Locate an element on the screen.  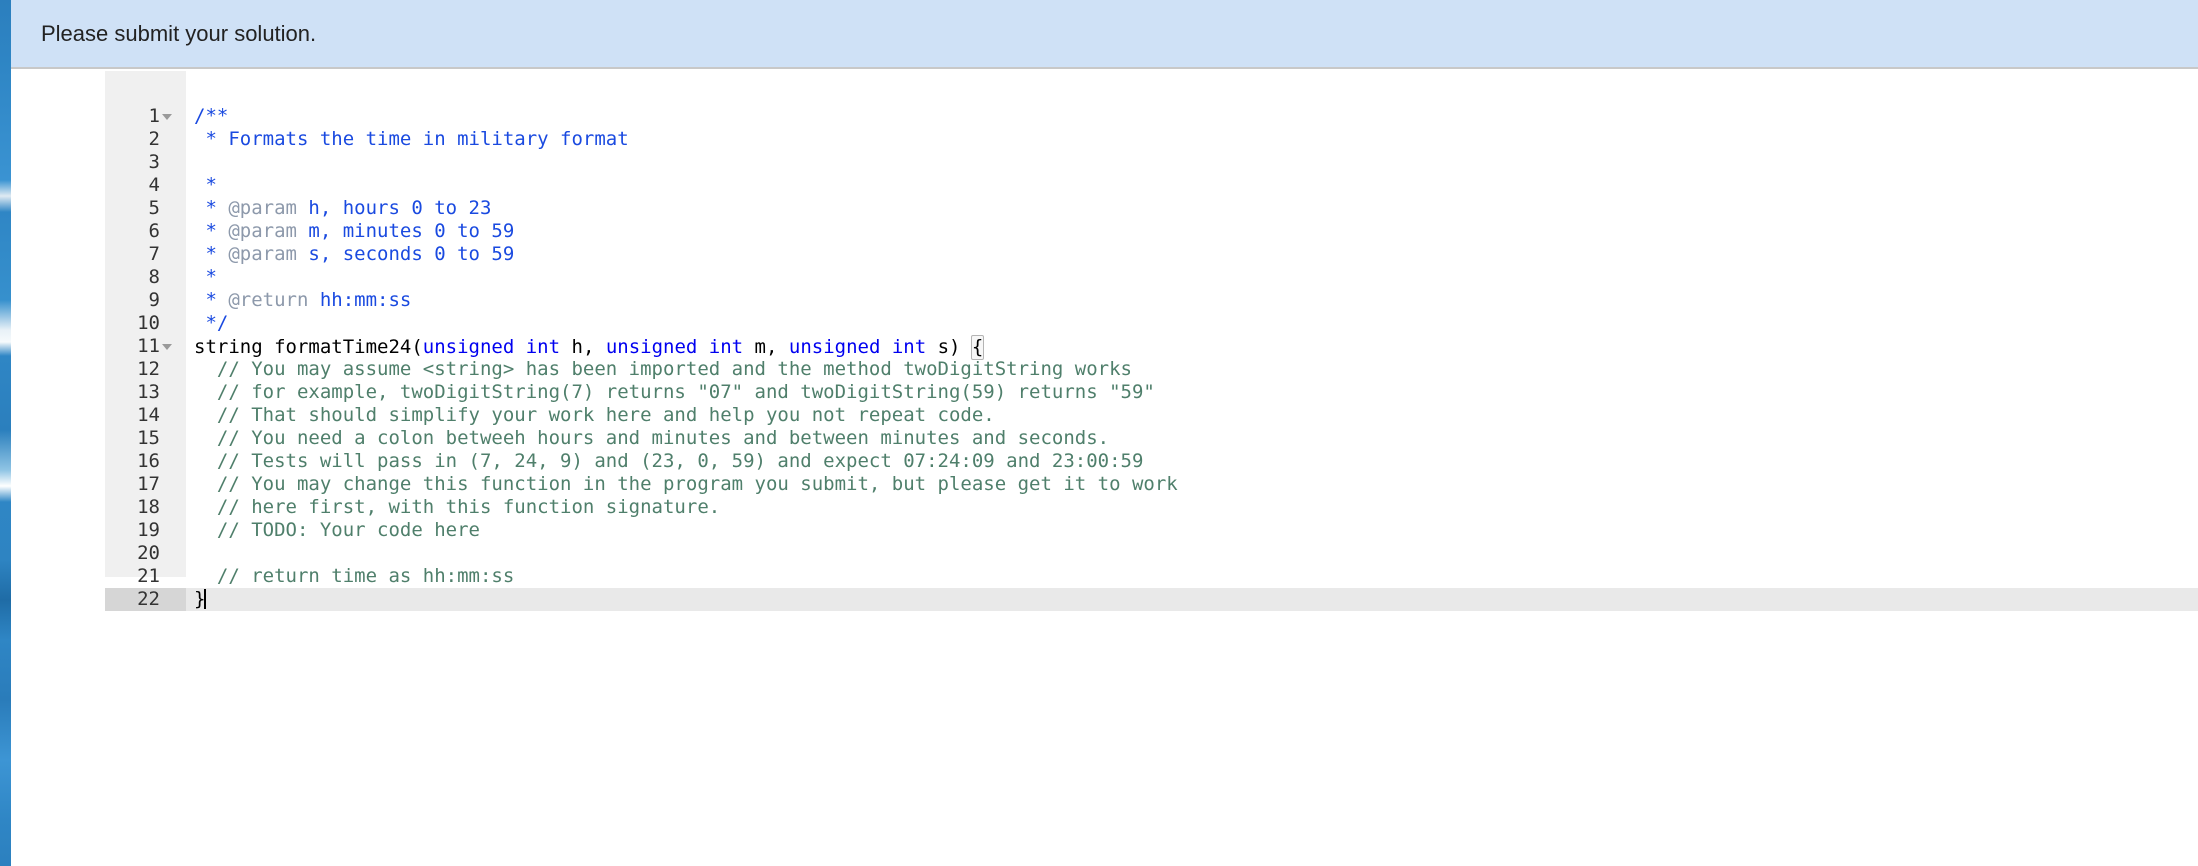
line-content: /** is located at coordinates (1192, 116).